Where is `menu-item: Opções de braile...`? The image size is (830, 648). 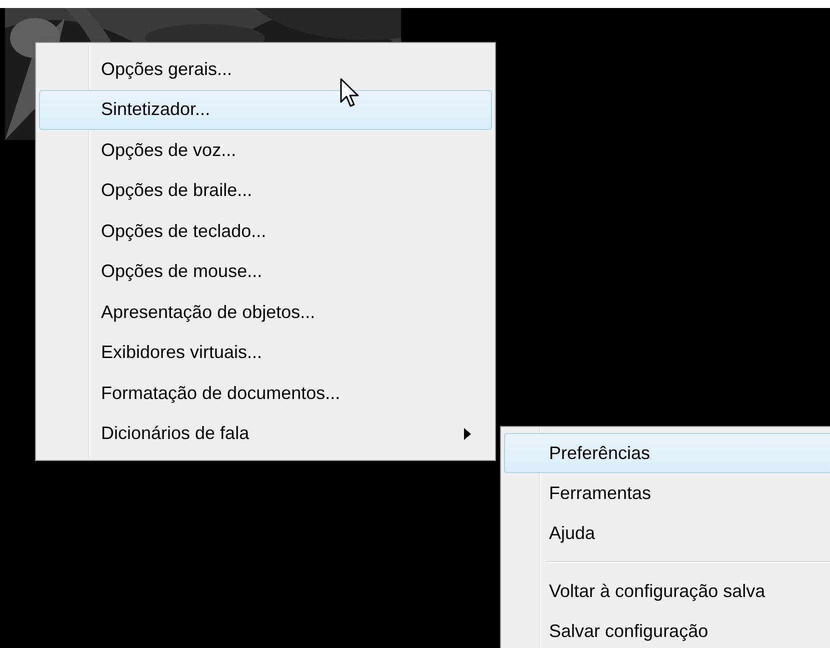
menu-item: Opções de braile... is located at coordinates (265, 190).